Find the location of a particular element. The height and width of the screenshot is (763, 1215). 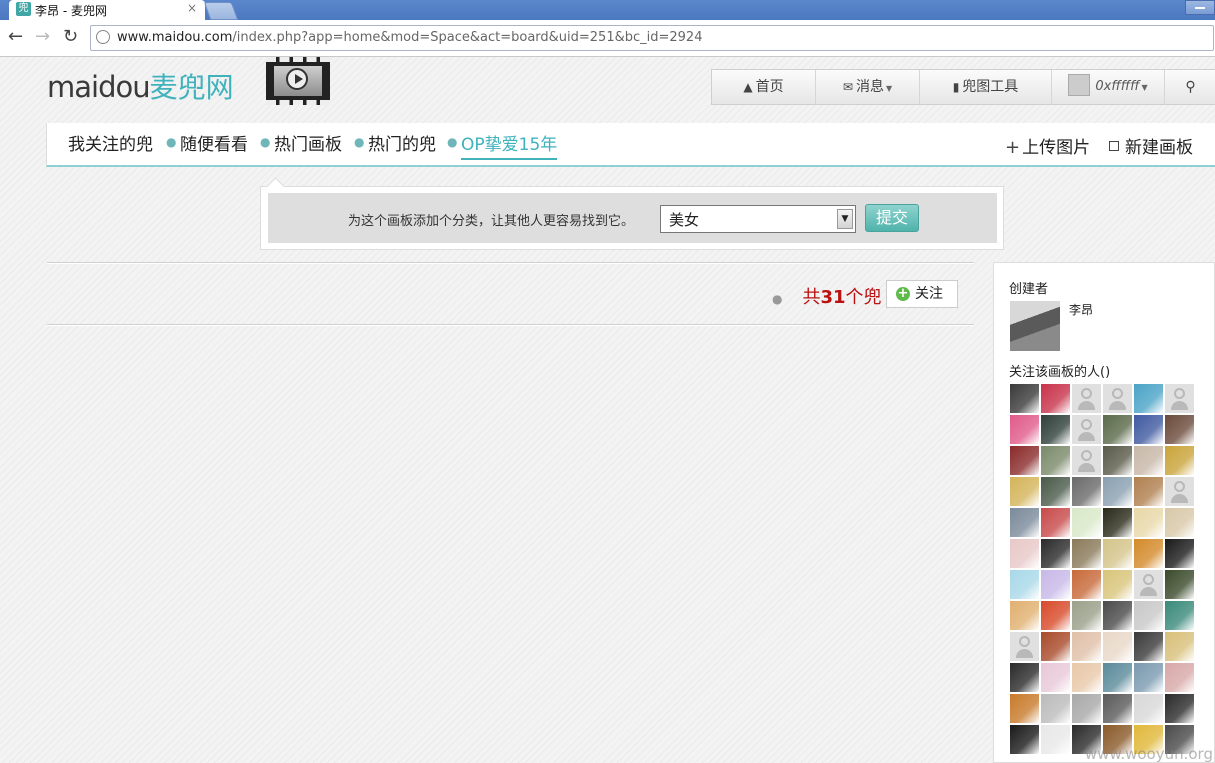

tab-close-icon: × is located at coordinates (192, 8).